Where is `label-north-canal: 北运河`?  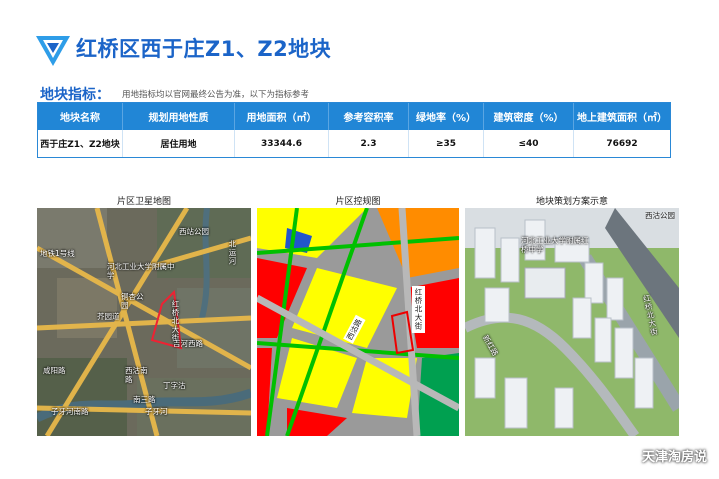 label-north-canal: 北运河 is located at coordinates (232, 253).